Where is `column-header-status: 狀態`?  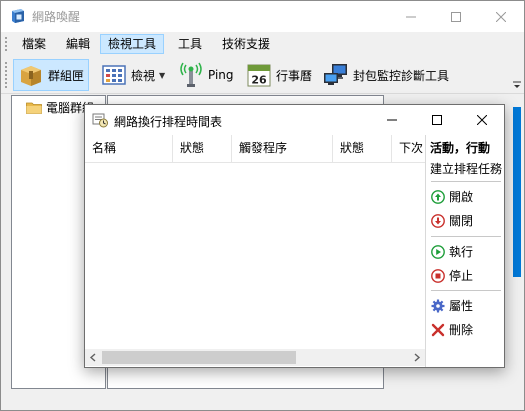 column-header-status: 狀態 is located at coordinates (202, 148).